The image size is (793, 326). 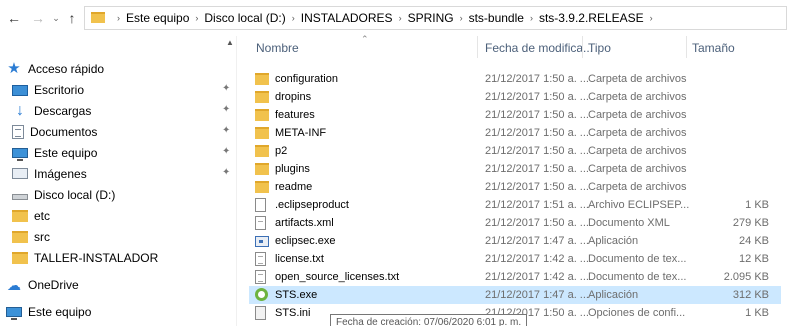 What do you see at coordinates (750, 295) in the screenshot?
I see `file-size: 312 KB` at bounding box center [750, 295].